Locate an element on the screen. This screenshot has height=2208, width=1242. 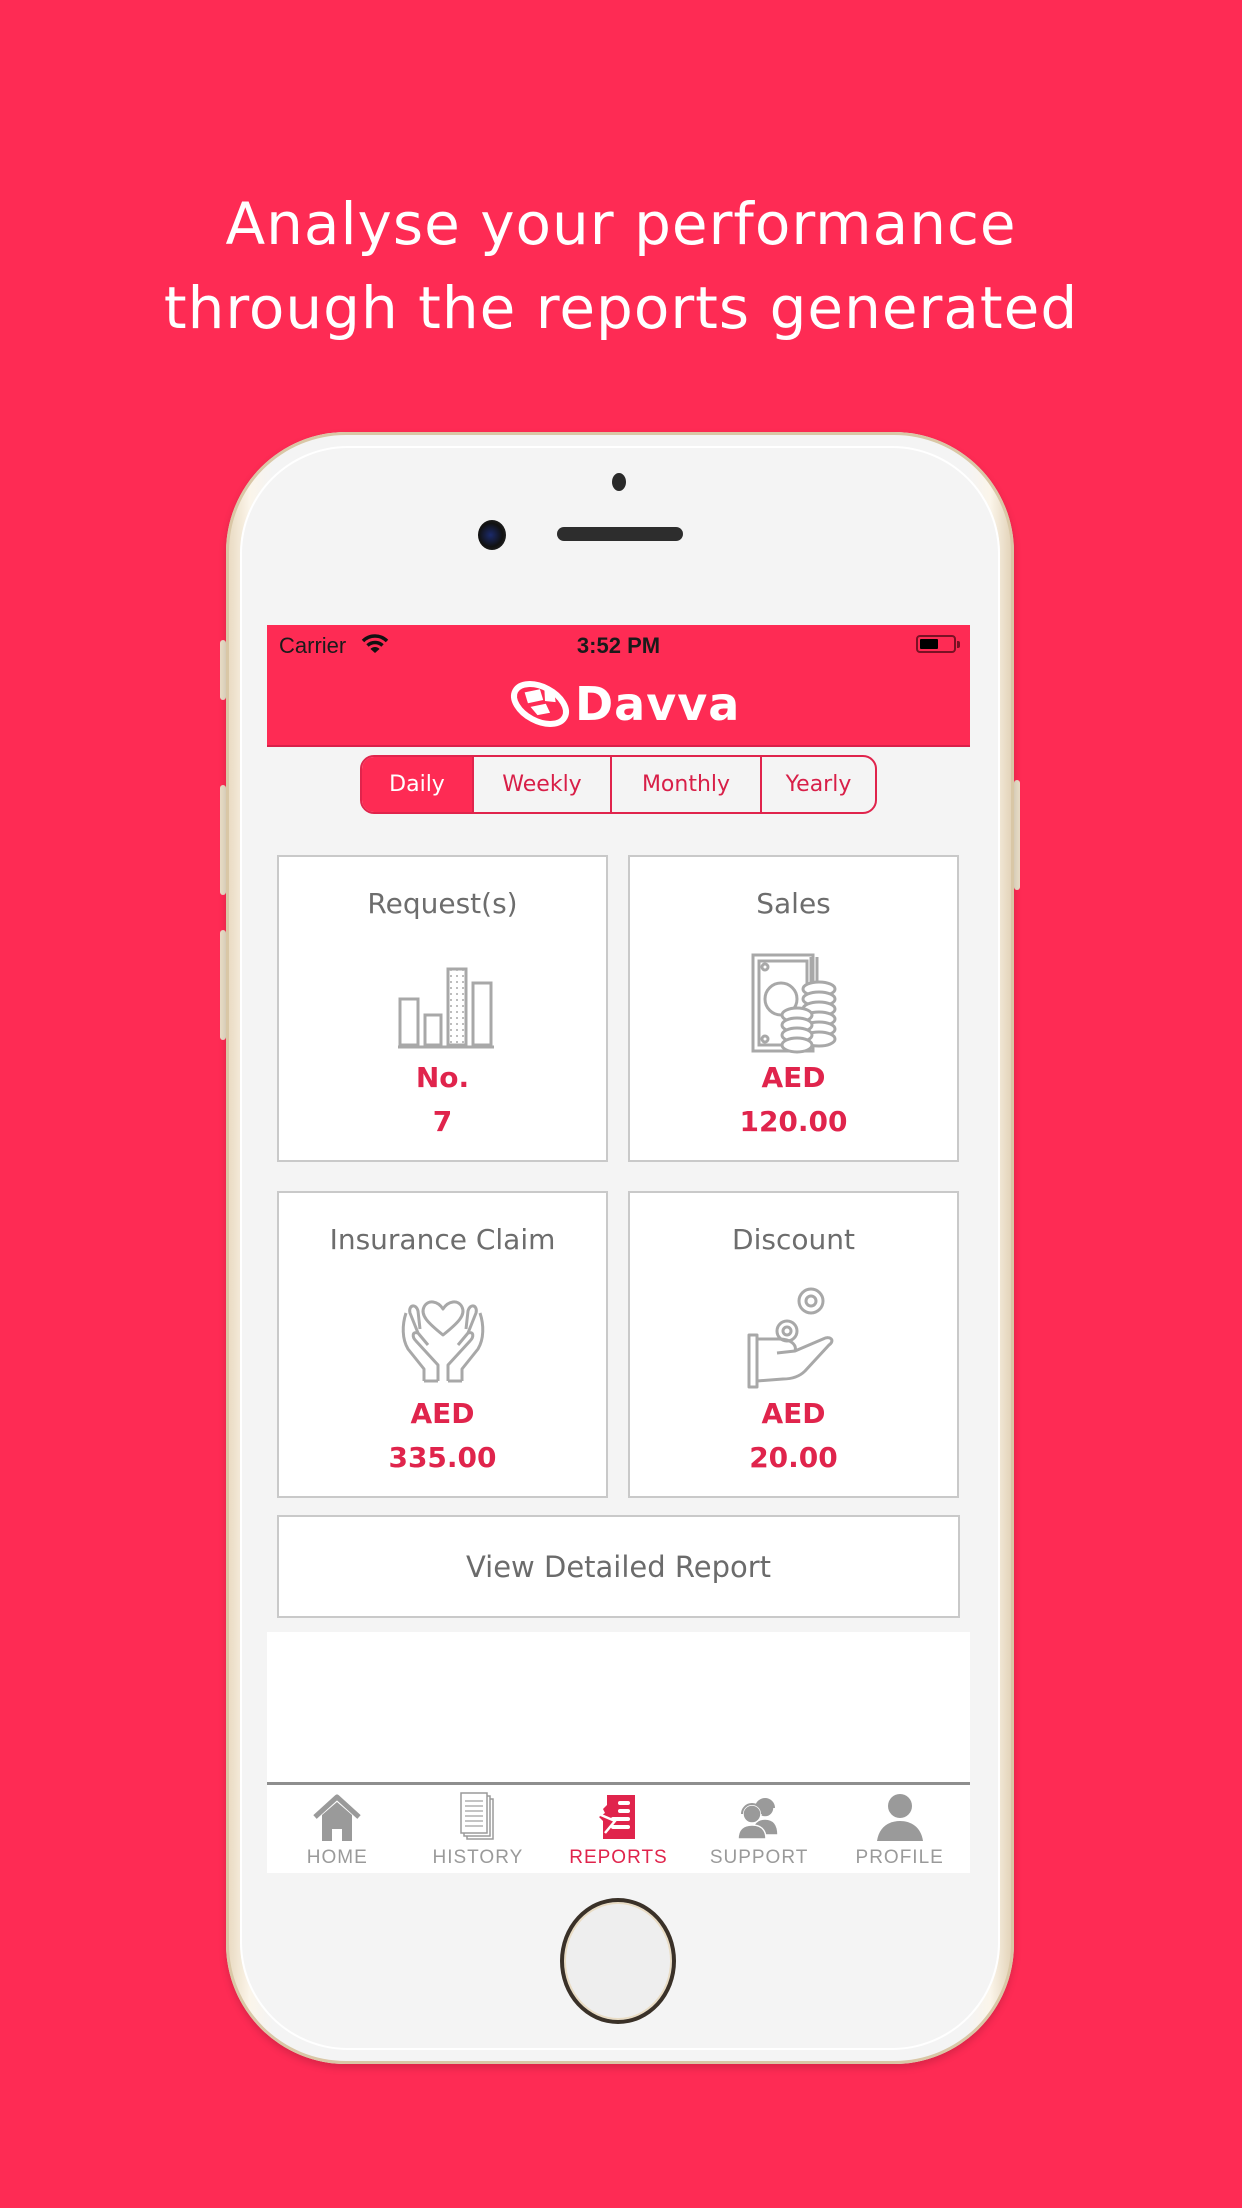
bottom-tab-bar: HOME HISTORY REPORTS SUPPORT PROFILE is located at coordinates (618, 1827).